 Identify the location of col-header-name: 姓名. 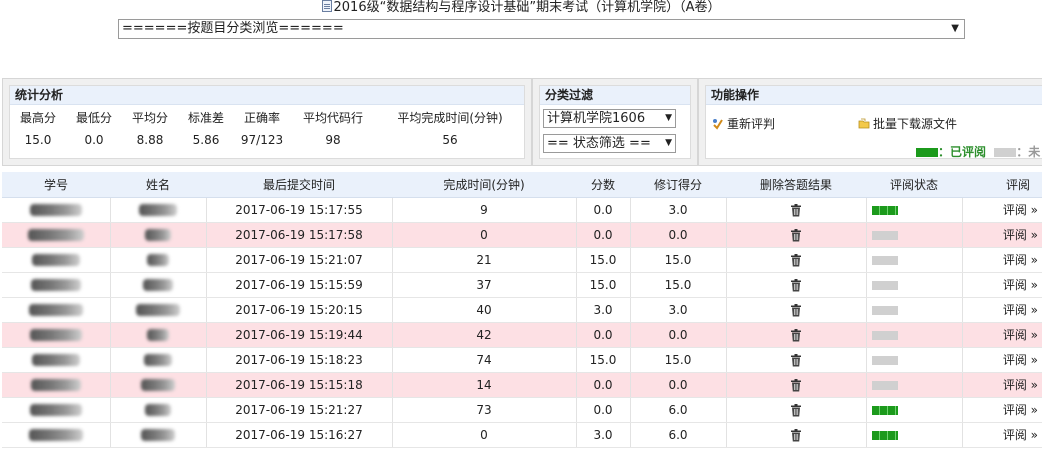
(158, 185).